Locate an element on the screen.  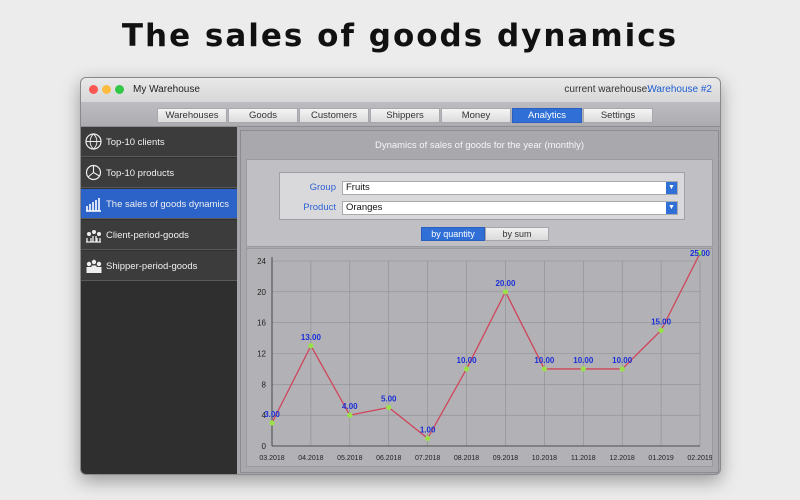
tab-money: Money is located at coordinates (476, 115).